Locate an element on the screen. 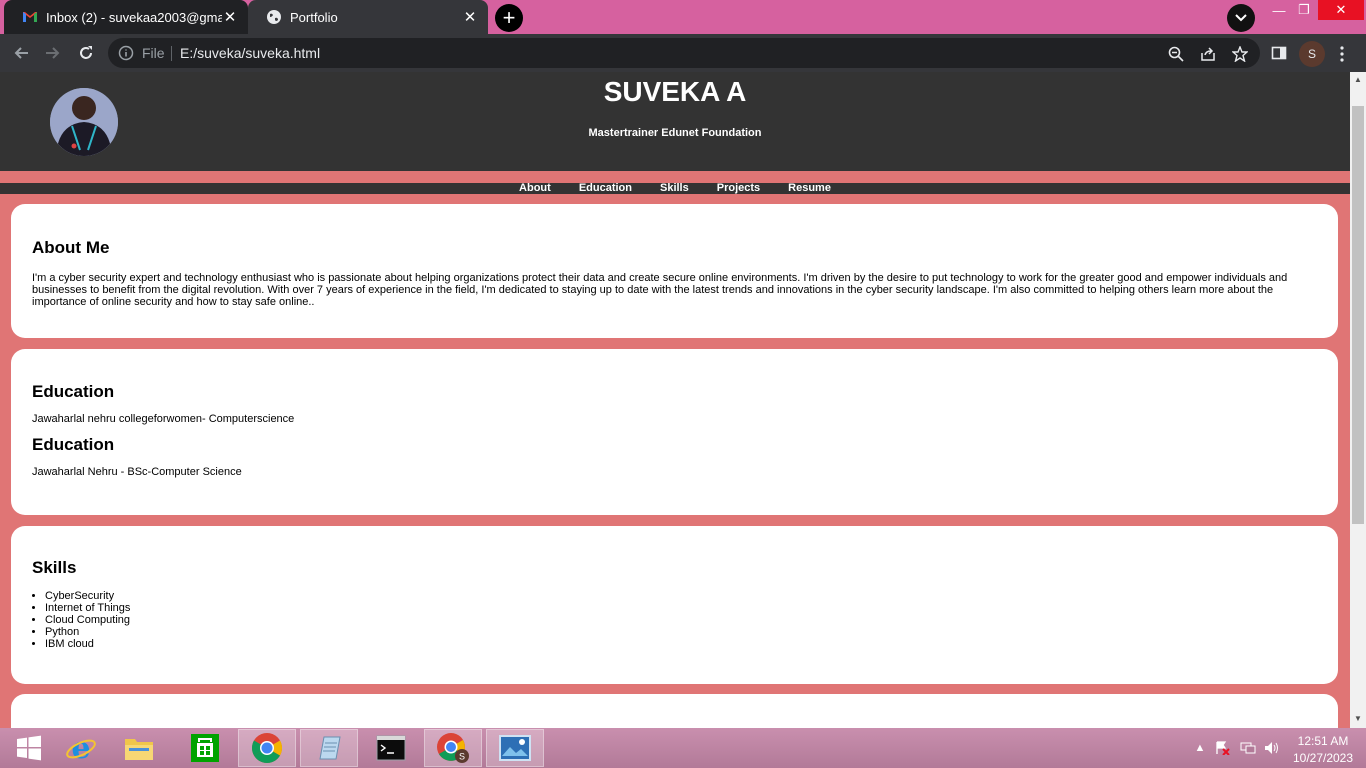 The height and width of the screenshot is (768, 1366). page-scrollbar: ▲ ▼ is located at coordinates (1358, 400).